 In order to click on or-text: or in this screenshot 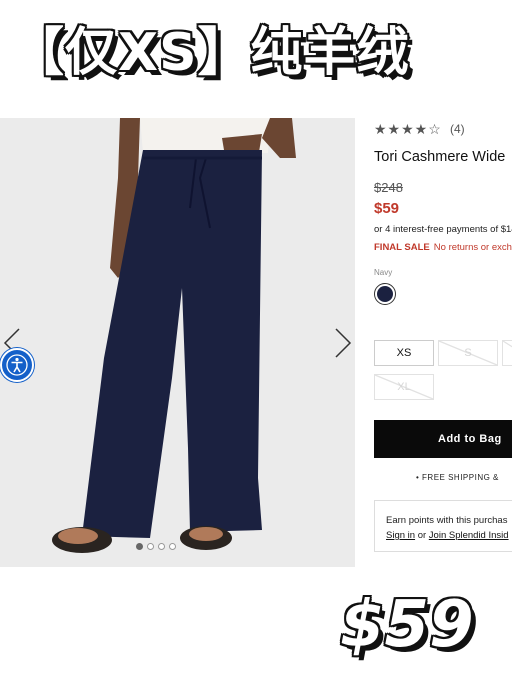, I will do `click(422, 535)`.